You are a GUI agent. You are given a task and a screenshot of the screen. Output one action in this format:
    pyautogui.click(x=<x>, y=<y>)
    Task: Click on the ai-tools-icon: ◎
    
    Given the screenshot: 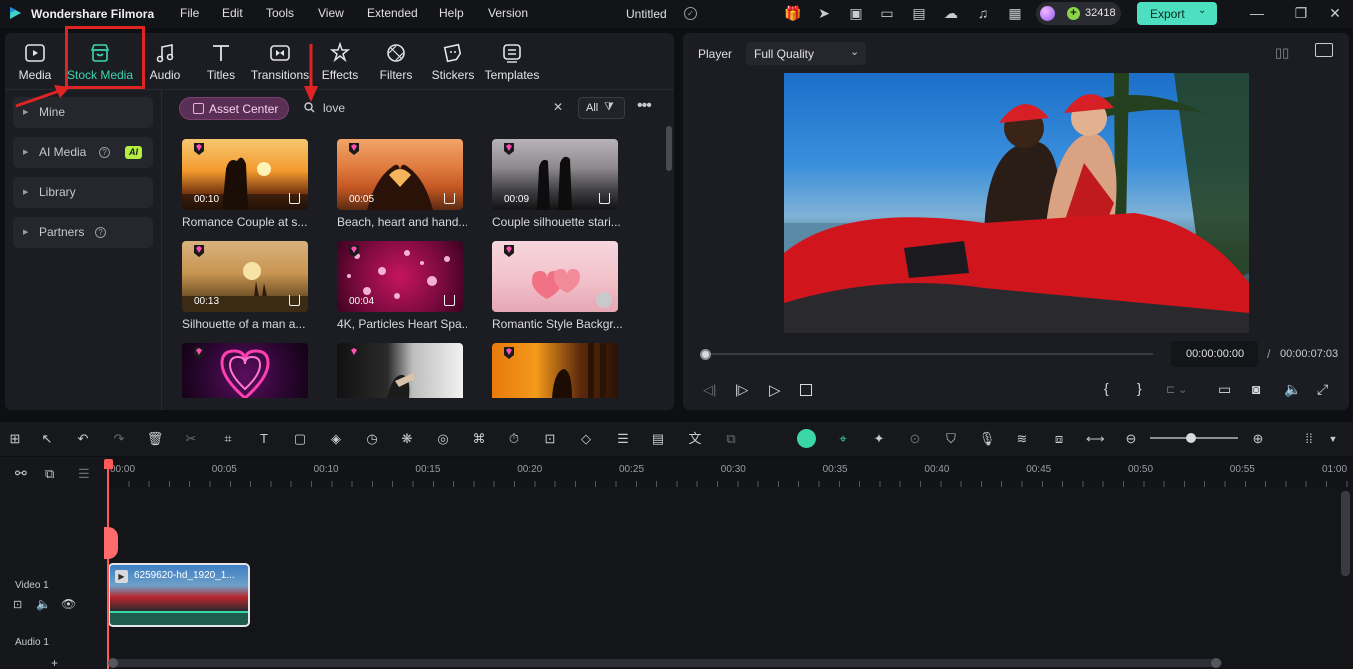 What is the action you would take?
    pyautogui.click(x=443, y=439)
    